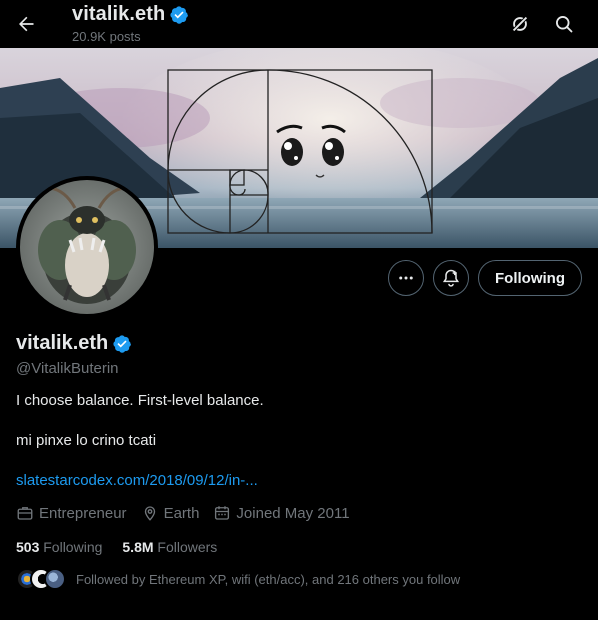 The image size is (598, 620). I want to click on profile-meta: Entrepreneur Earth Joined May 2011, so click(183, 513).